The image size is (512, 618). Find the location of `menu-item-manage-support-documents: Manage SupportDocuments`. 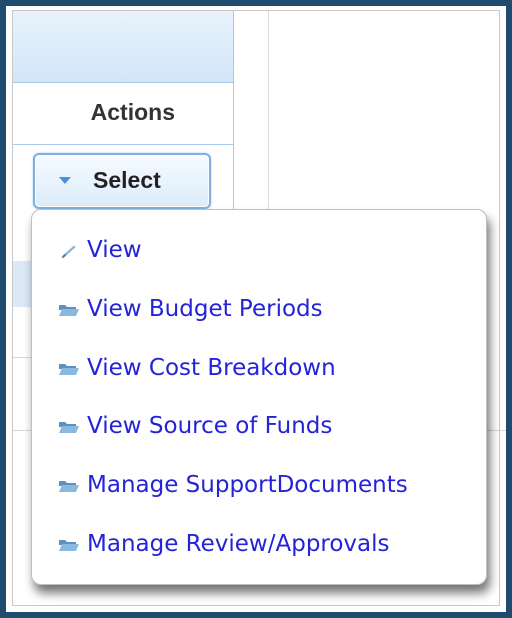

menu-item-manage-support-documents: Manage SupportDocuments is located at coordinates (259, 486).